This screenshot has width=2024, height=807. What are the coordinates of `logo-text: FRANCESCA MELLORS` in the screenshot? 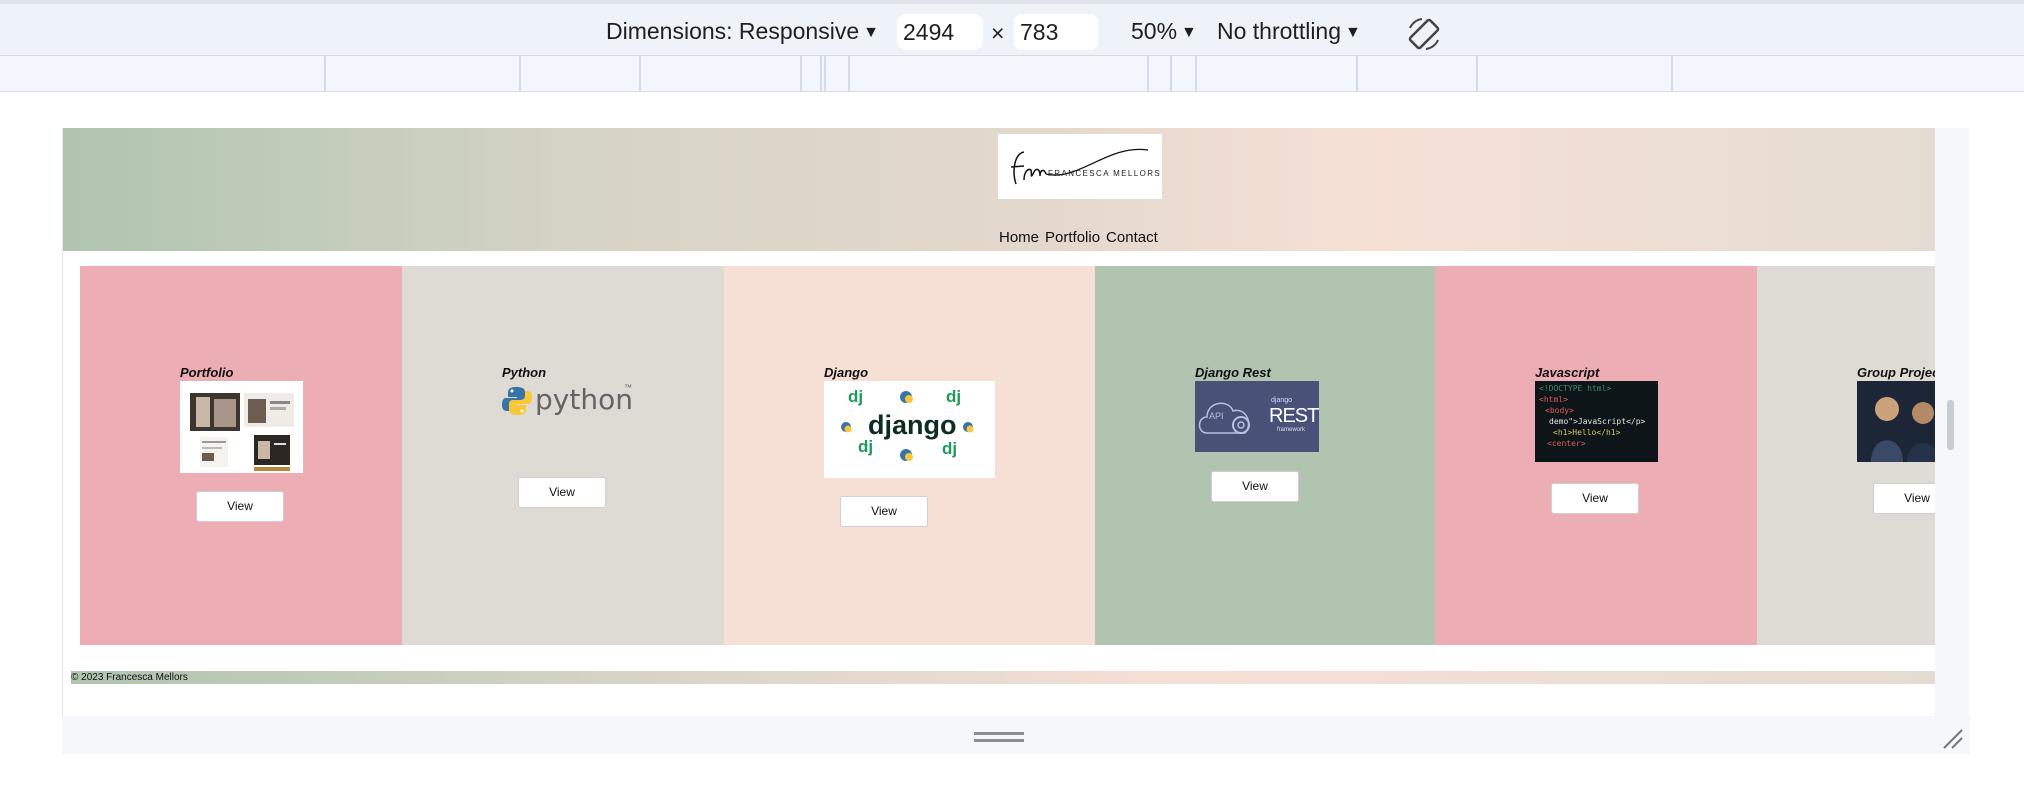 It's located at (1105, 173).